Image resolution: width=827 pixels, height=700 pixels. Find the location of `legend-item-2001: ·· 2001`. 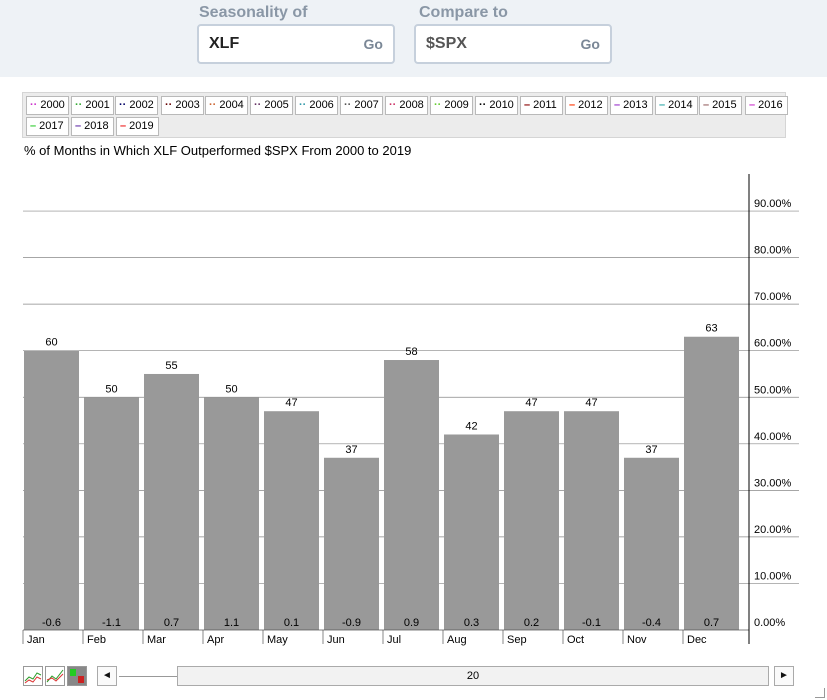

legend-item-2001: ·· 2001 is located at coordinates (92, 105).